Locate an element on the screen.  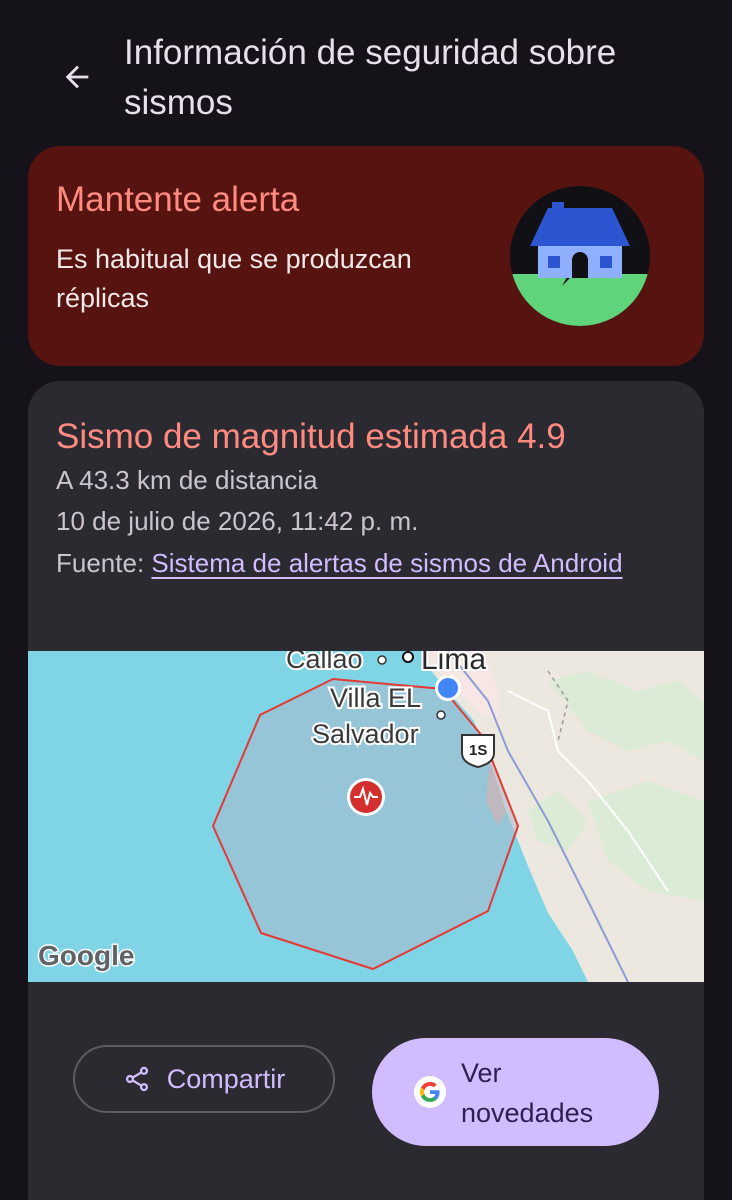
share-button: Compartir is located at coordinates (204, 1079).